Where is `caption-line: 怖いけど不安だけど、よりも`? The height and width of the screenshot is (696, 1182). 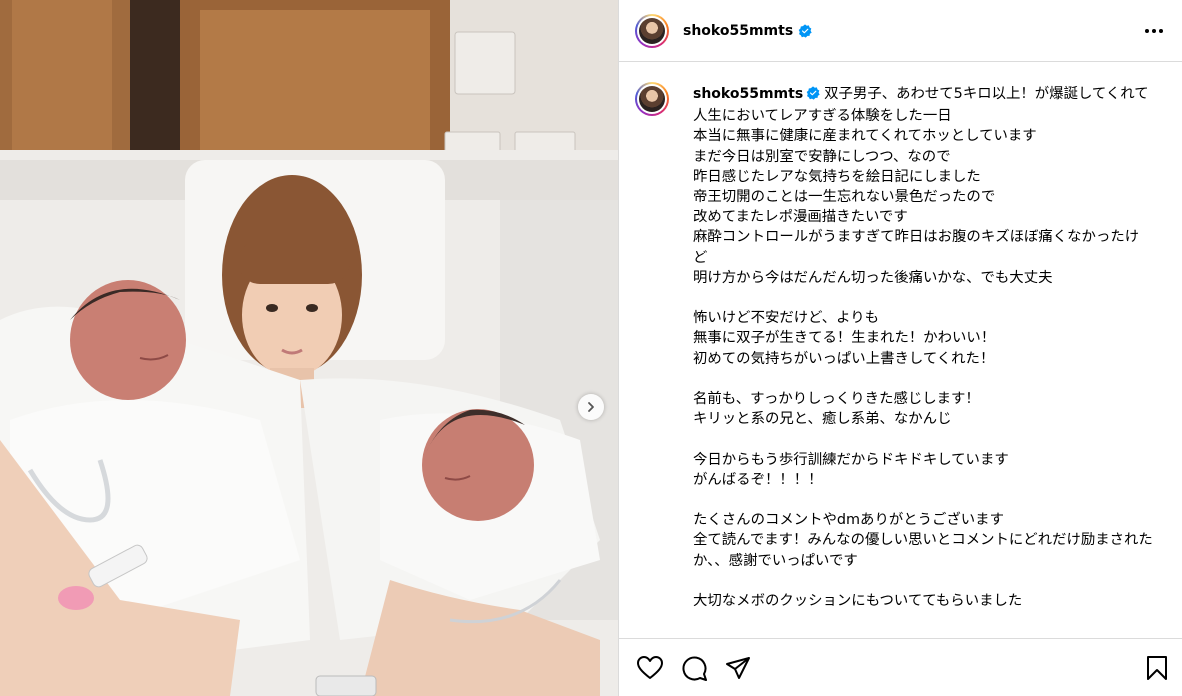 caption-line: 怖いけど不安だけど、よりも is located at coordinates (786, 318).